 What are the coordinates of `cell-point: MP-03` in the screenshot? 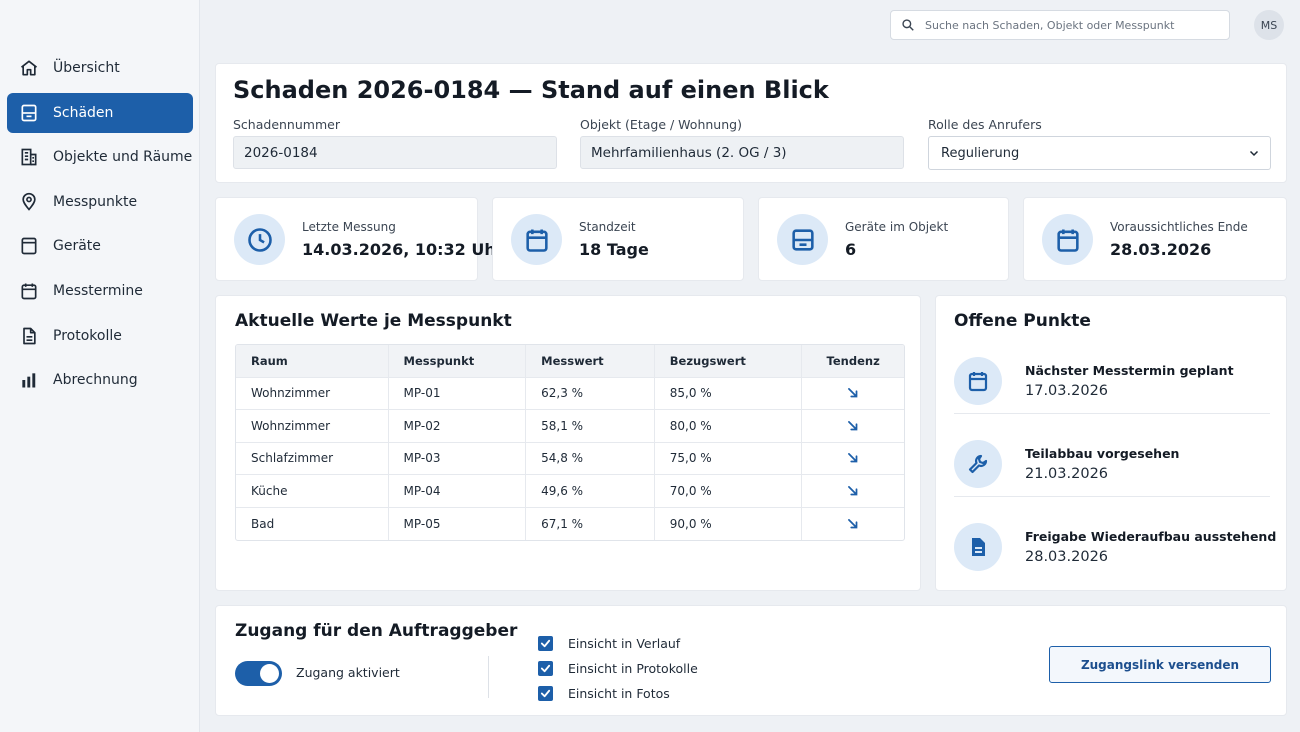 It's located at (458, 458).